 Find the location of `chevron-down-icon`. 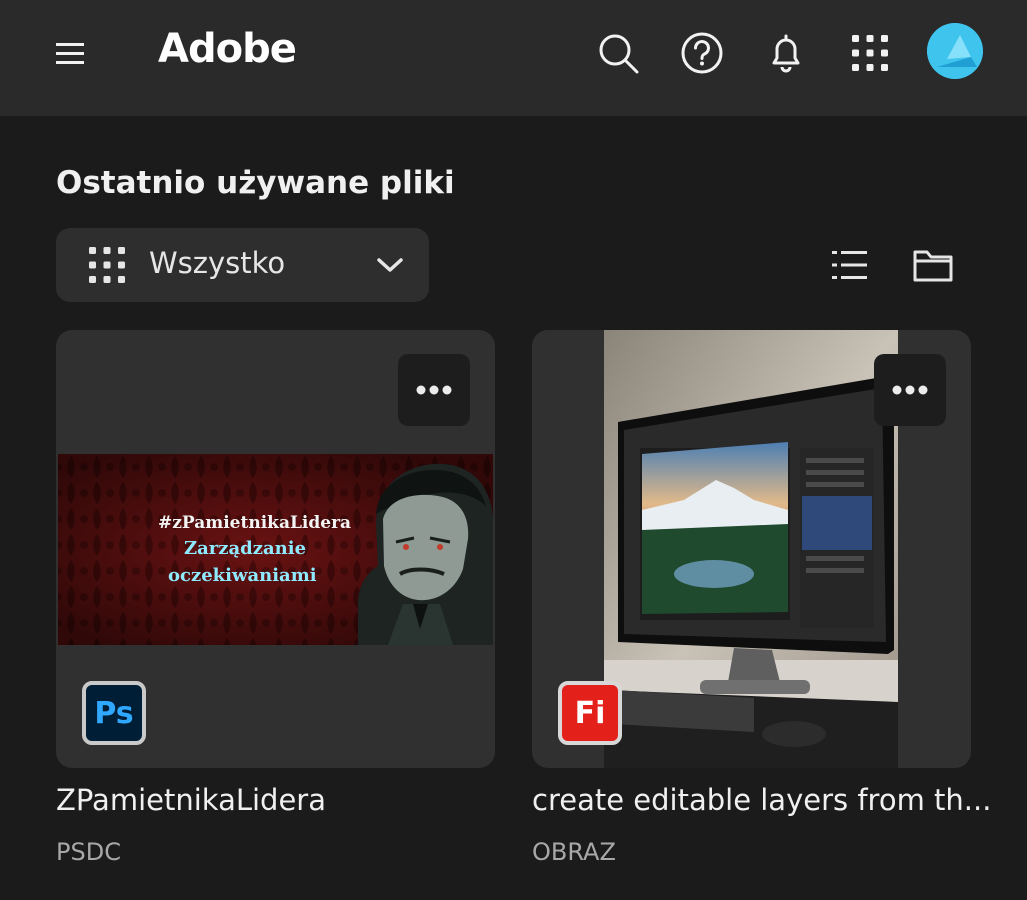

chevron-down-icon is located at coordinates (390, 265).